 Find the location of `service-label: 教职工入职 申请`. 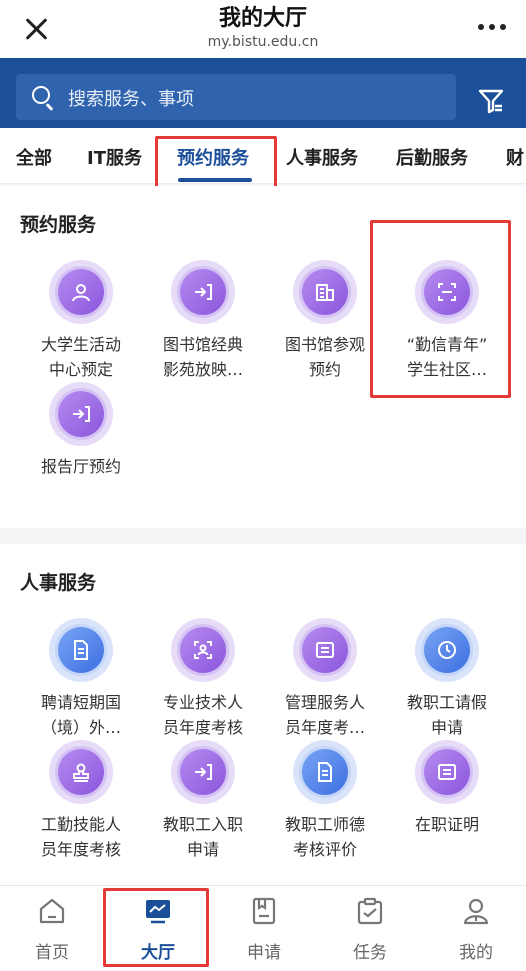

service-label: 教职工入职 申请 is located at coordinates (202, 837).